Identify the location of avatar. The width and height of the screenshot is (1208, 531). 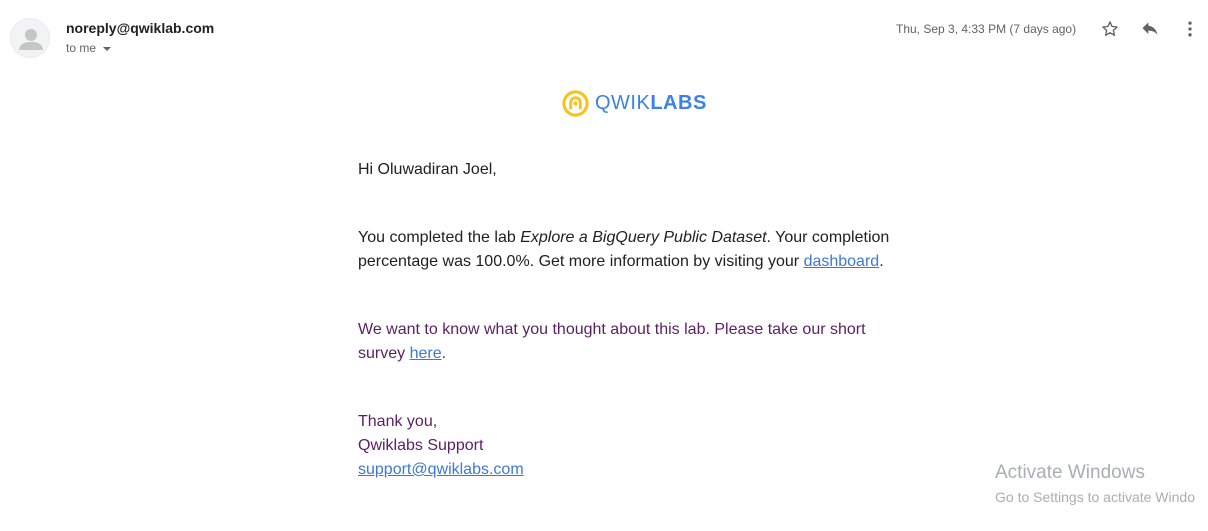
(30, 38).